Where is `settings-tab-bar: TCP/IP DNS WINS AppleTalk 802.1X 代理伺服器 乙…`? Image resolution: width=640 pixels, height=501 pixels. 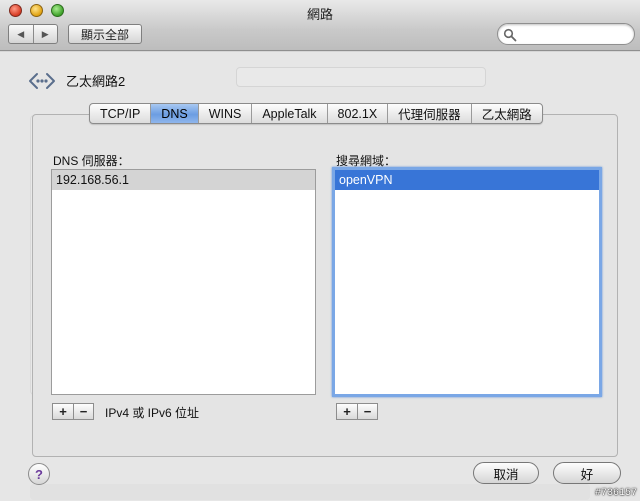
settings-tab-bar: TCP/IP DNS WINS AppleTalk 802.1X 代理伺服器 乙… is located at coordinates (316, 113).